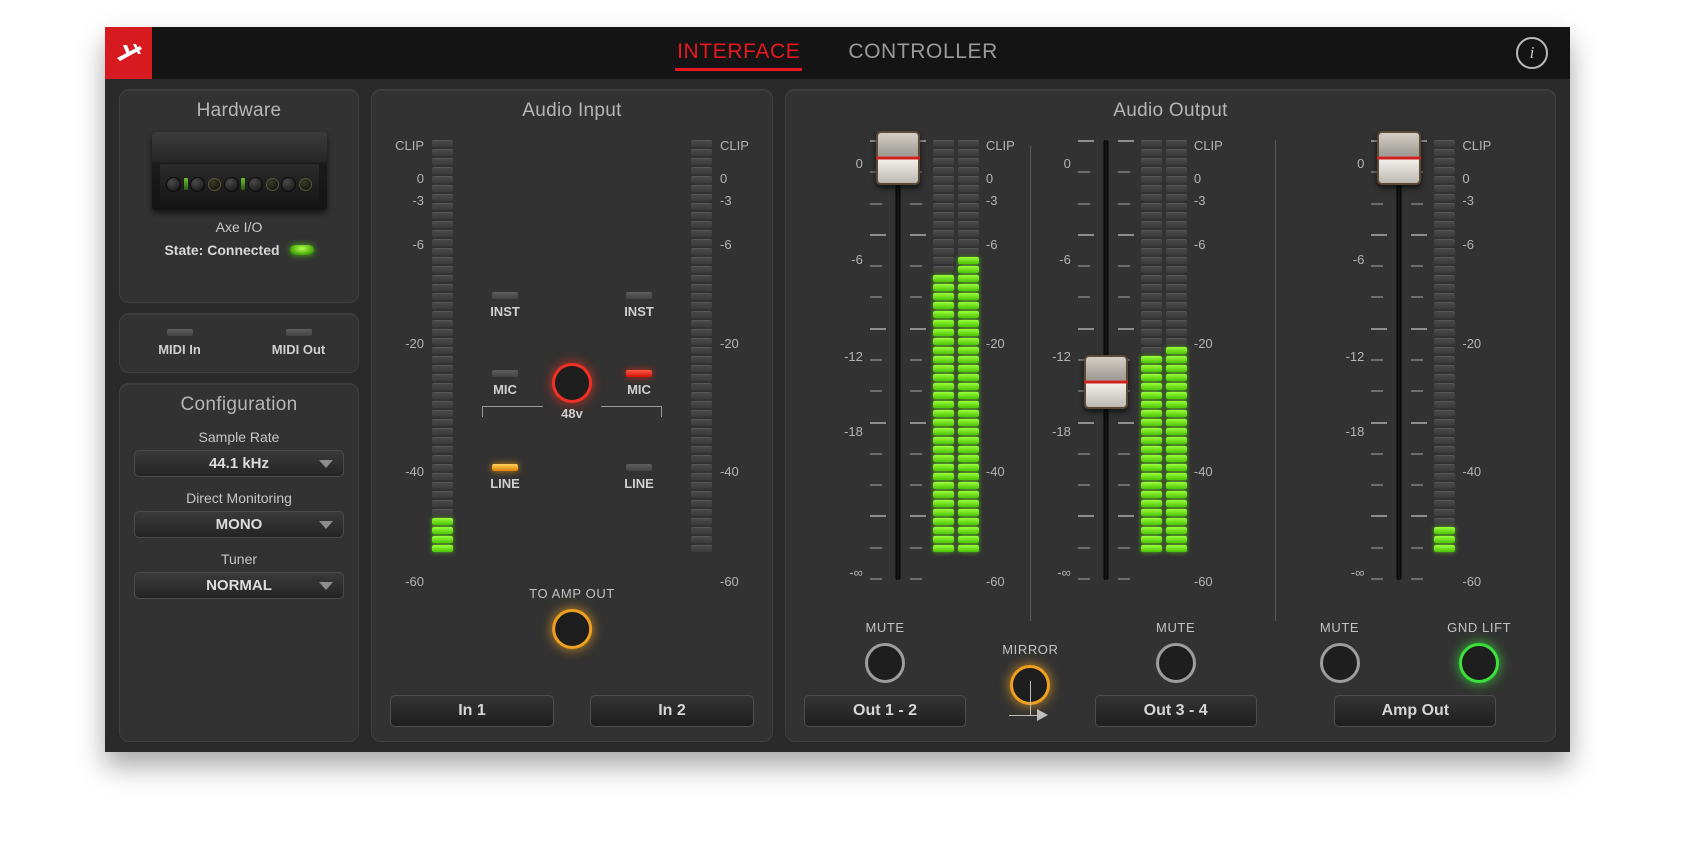 The width and height of the screenshot is (1700, 848). What do you see at coordinates (1399, 355) in the screenshot?
I see `amp-out-fader` at bounding box center [1399, 355].